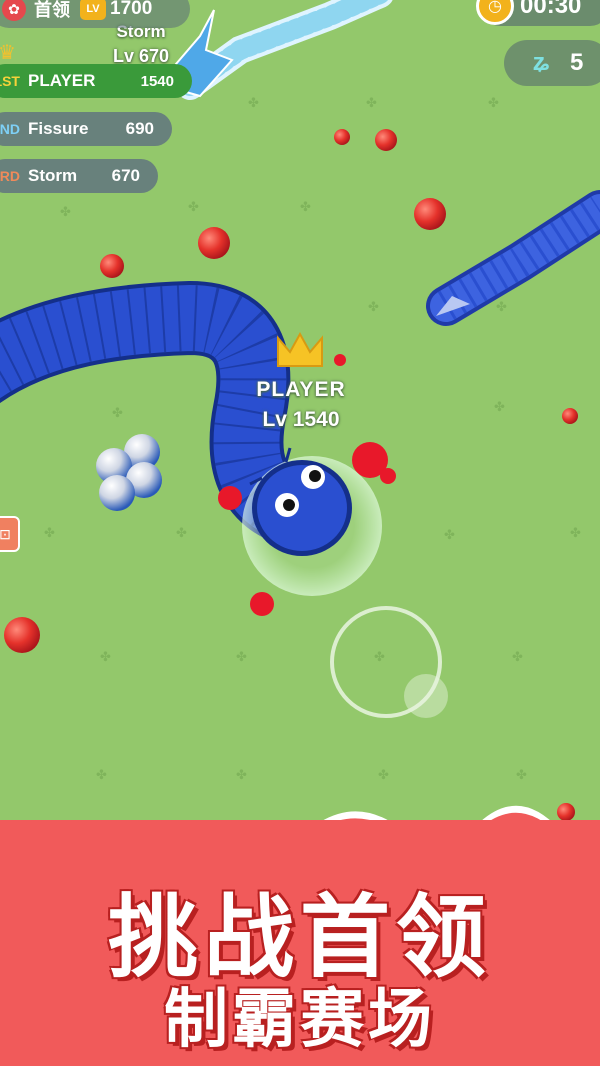 This screenshot has height=1066, width=600. What do you see at coordinates (541, 62) in the screenshot?
I see `snake-kill-icon: ʑ` at bounding box center [541, 62].